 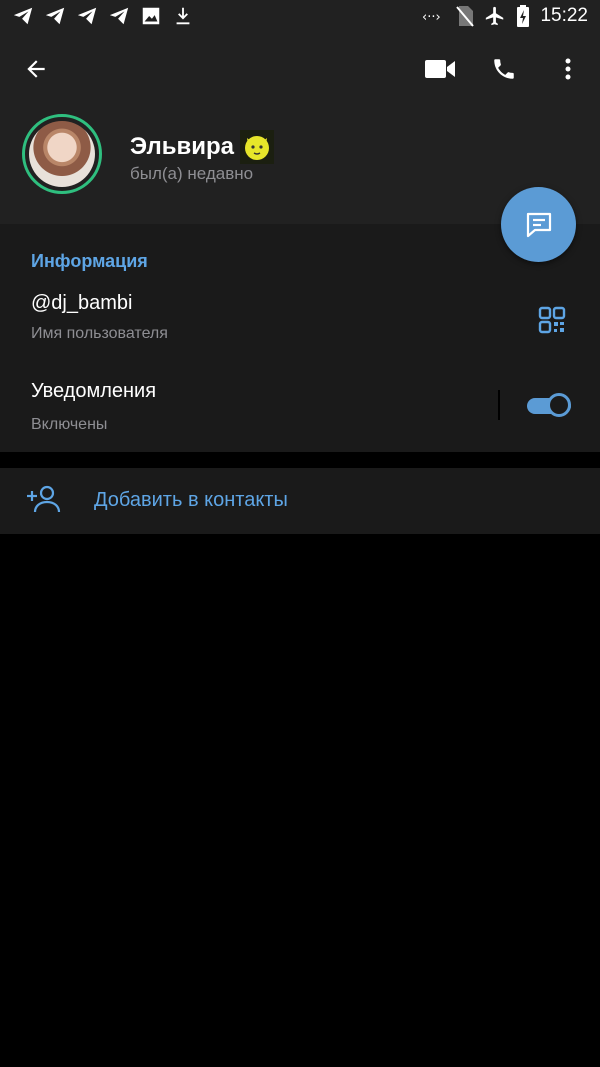 I want to click on divider, so click(x=499, y=405).